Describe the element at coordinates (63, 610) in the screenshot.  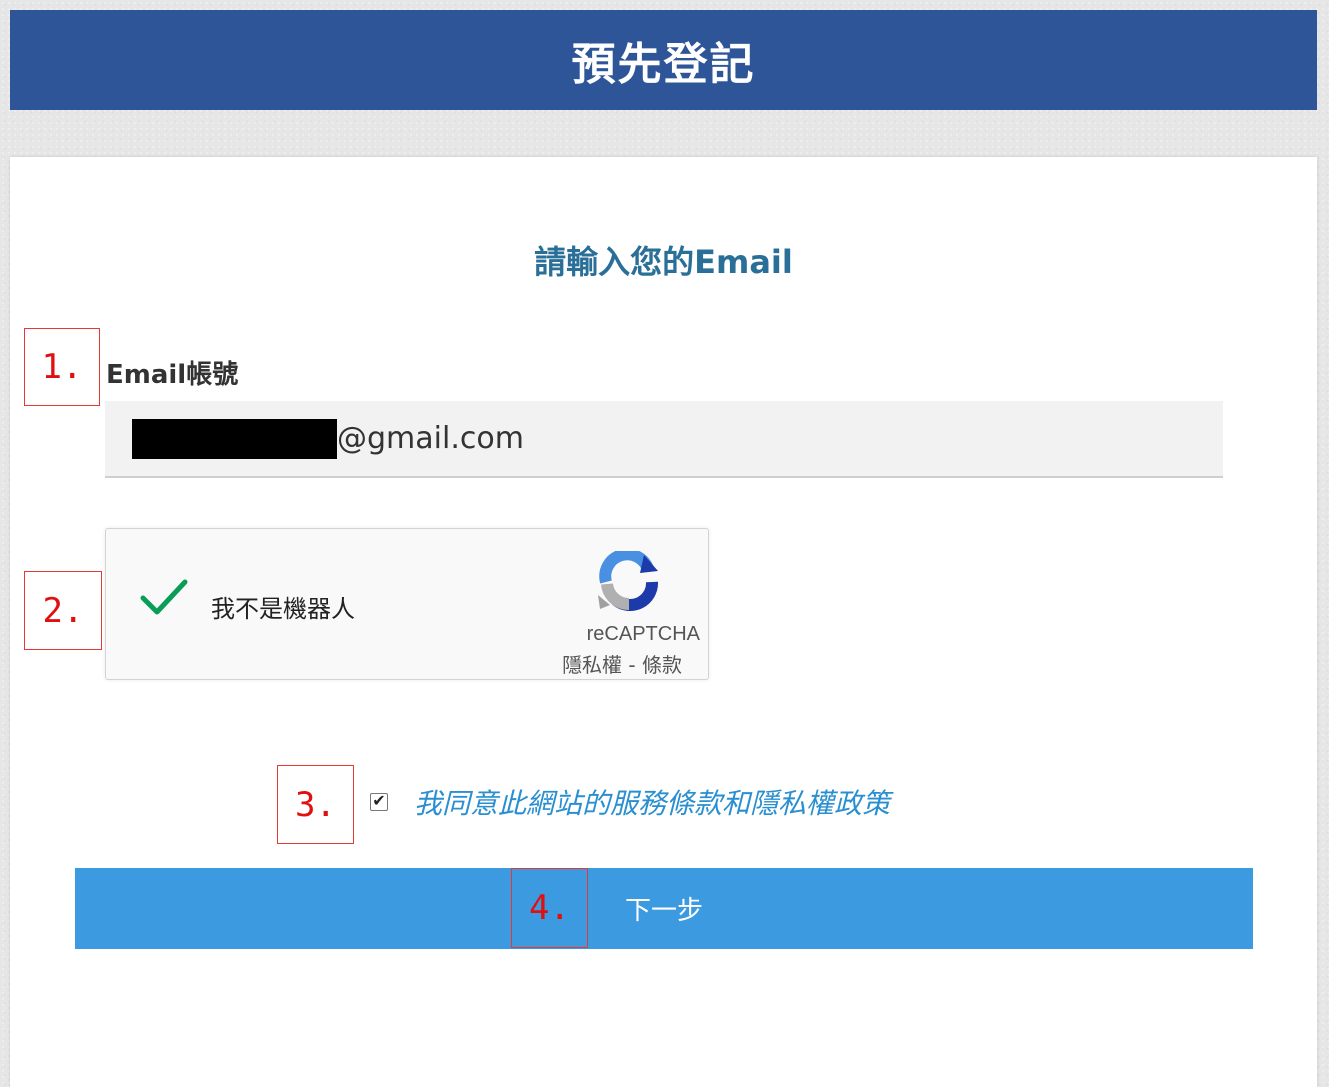
I see `annotation-step-2: 2.` at that location.